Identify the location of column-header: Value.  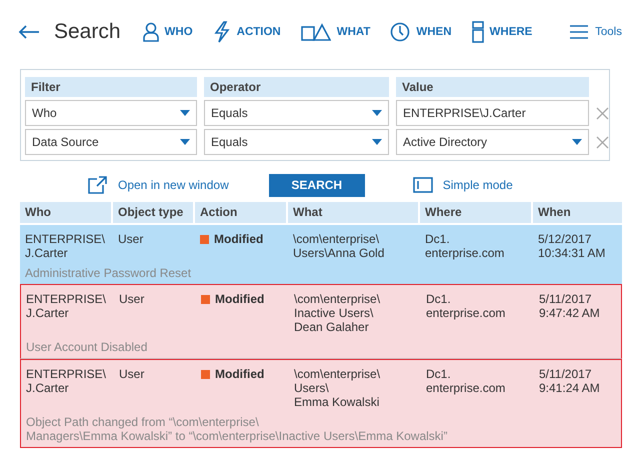
(492, 87).